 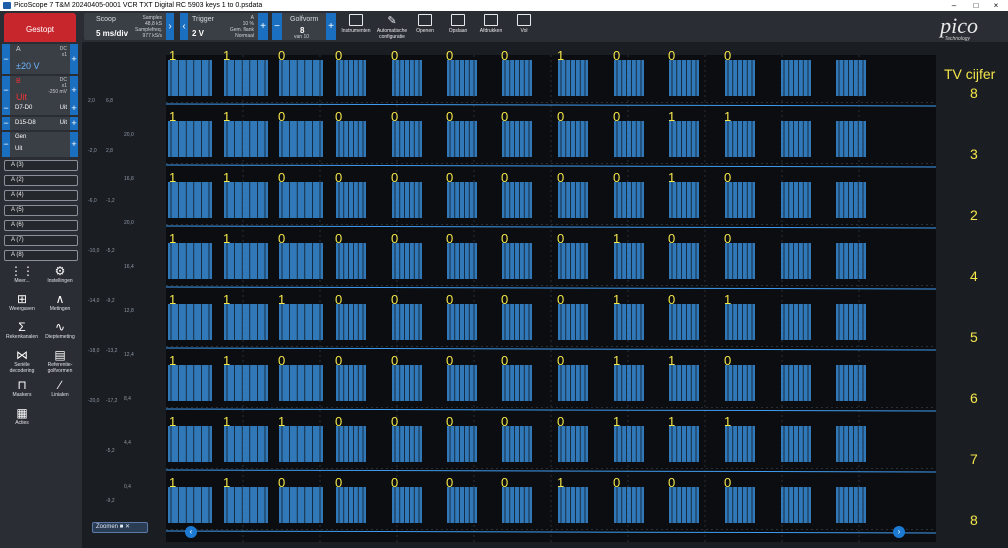 I want to click on channel-b-plus: +, so click(x=74, y=90).